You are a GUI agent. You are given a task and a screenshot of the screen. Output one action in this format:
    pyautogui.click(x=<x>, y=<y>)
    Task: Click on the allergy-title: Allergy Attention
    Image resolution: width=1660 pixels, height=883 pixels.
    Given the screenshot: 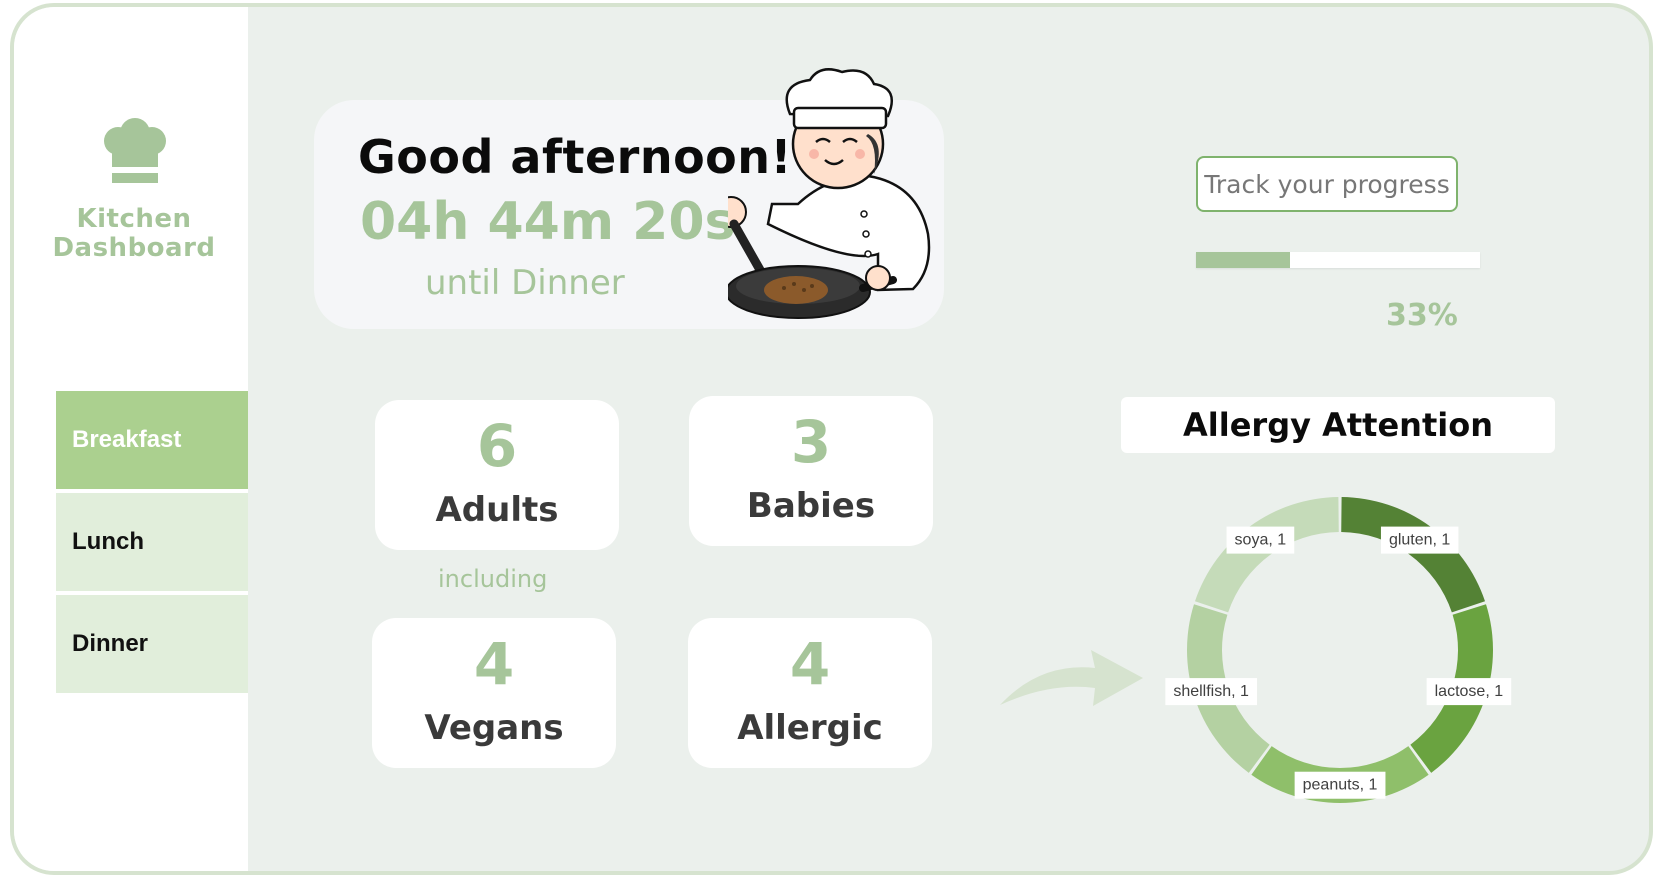 What is the action you would take?
    pyautogui.click(x=1338, y=425)
    